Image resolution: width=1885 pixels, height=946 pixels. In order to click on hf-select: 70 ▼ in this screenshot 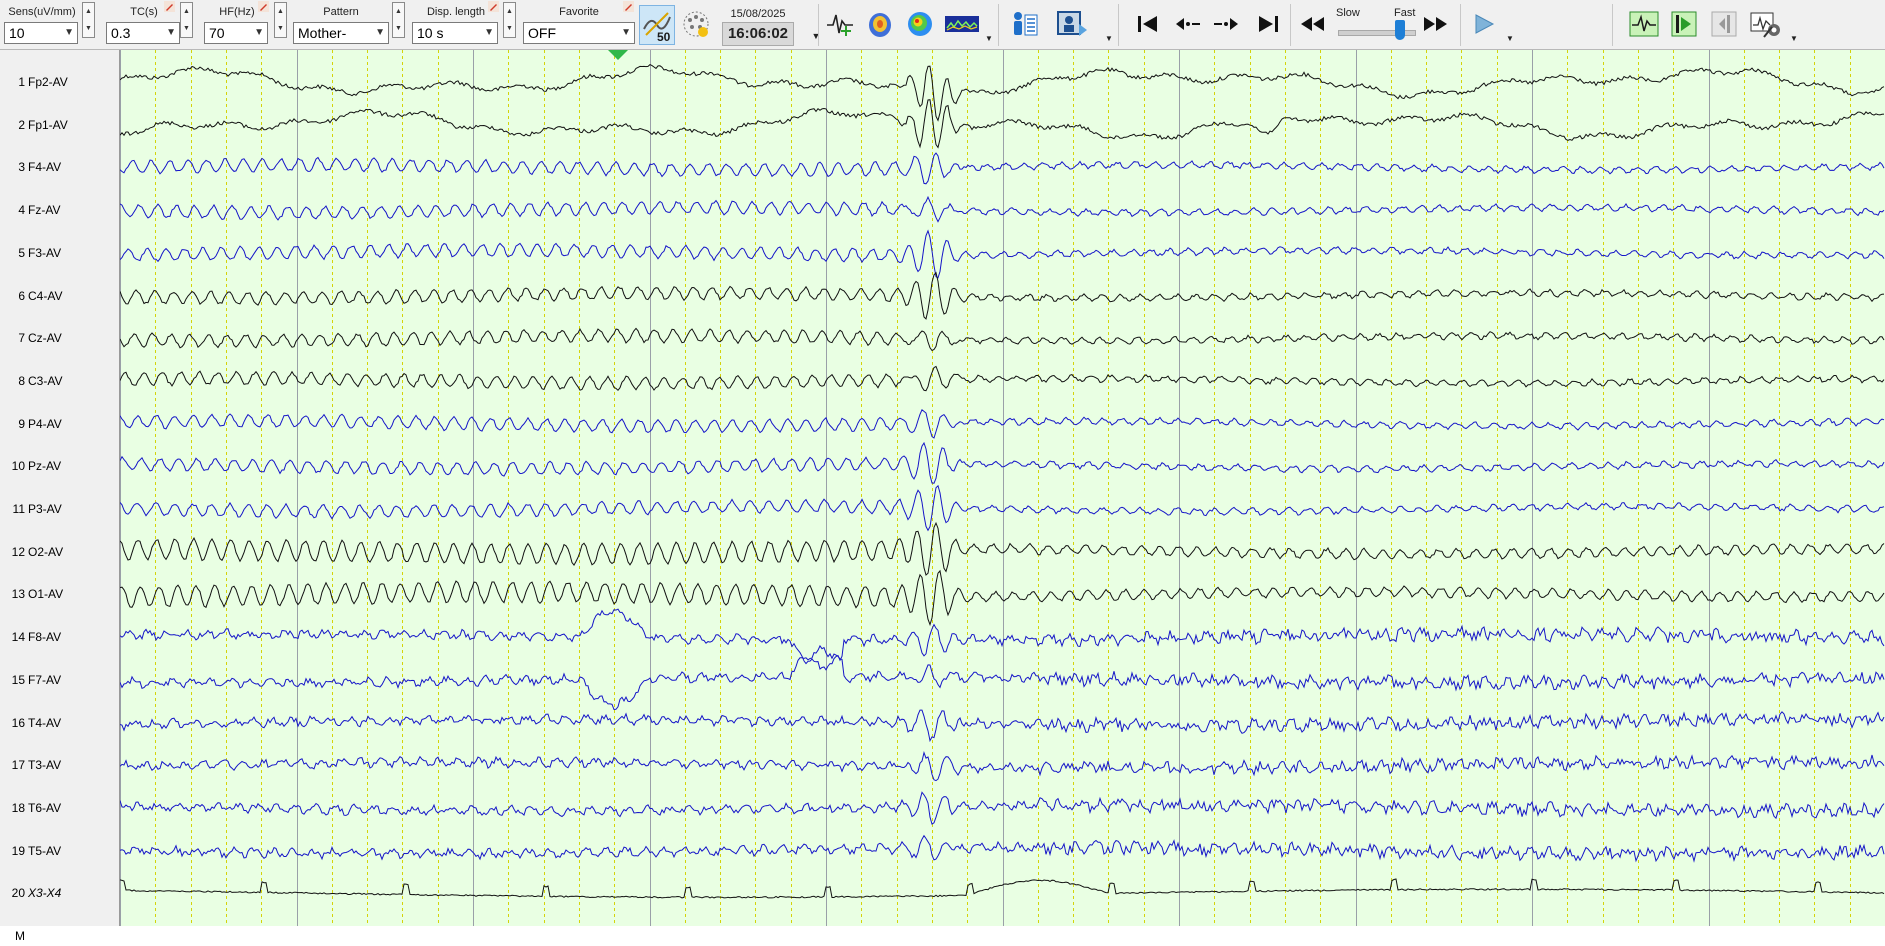, I will do `click(236, 33)`.